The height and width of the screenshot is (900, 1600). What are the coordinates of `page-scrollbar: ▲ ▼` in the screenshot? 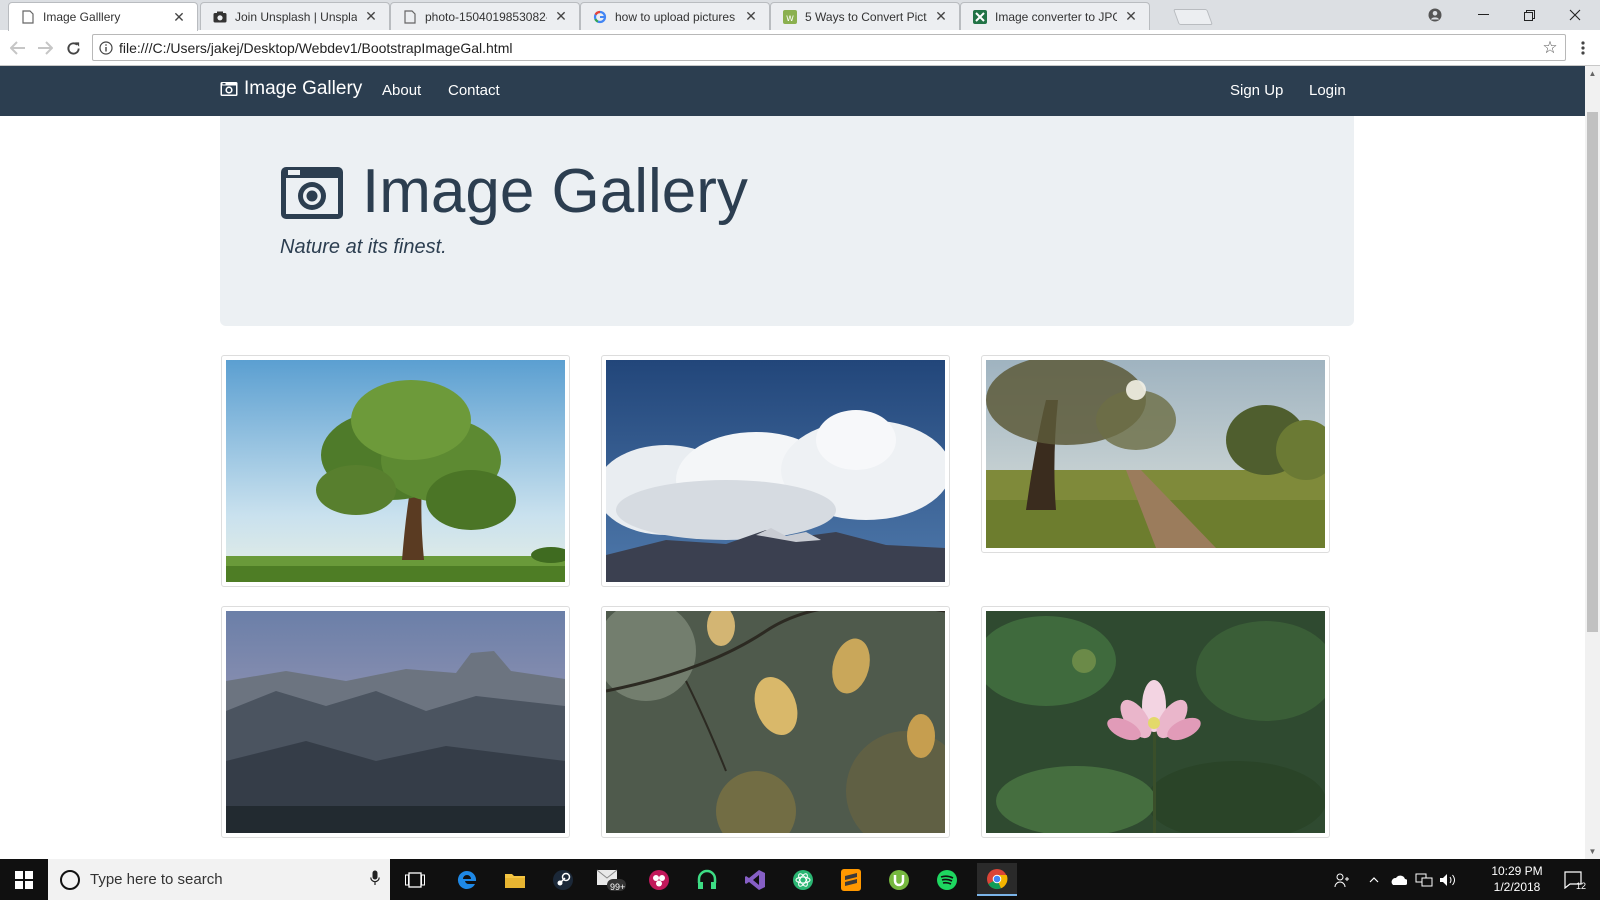 It's located at (1592, 462).